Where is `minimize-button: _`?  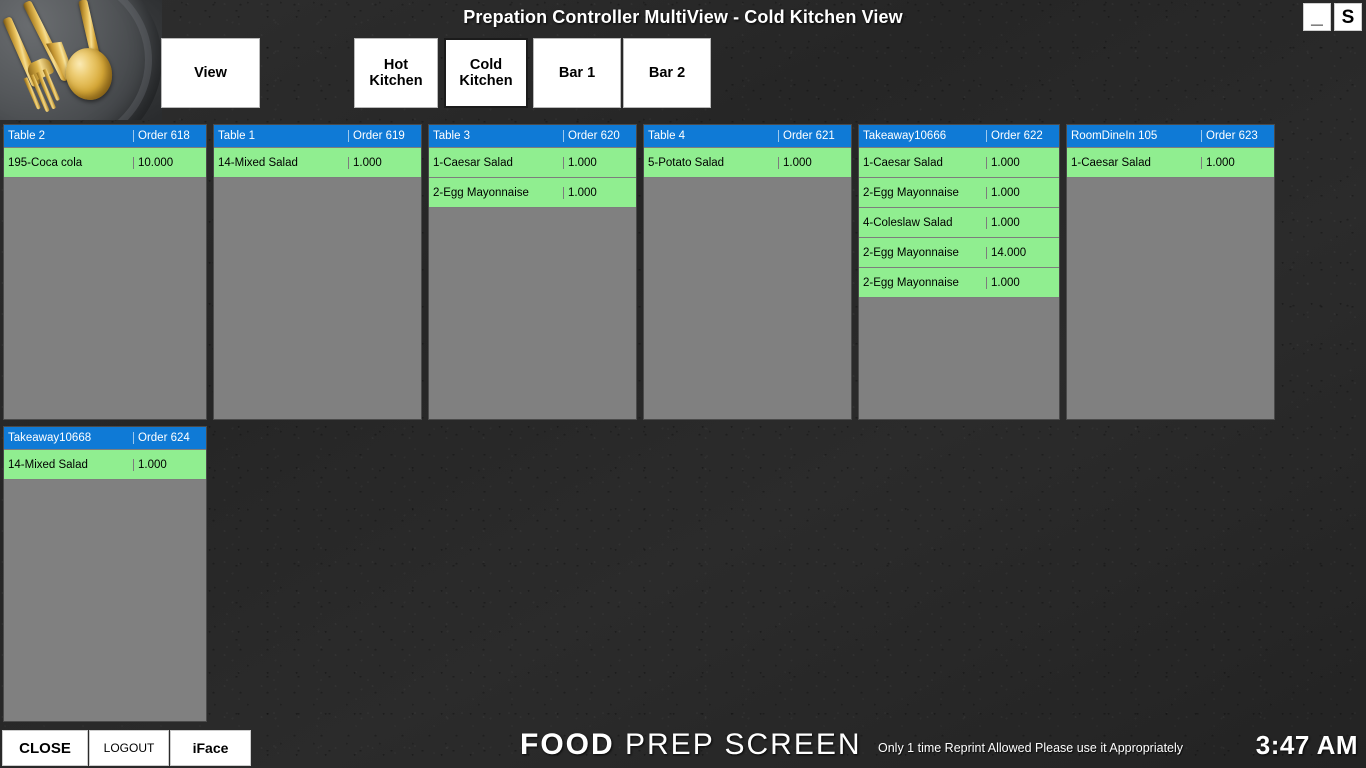
minimize-button: _ is located at coordinates (1317, 17).